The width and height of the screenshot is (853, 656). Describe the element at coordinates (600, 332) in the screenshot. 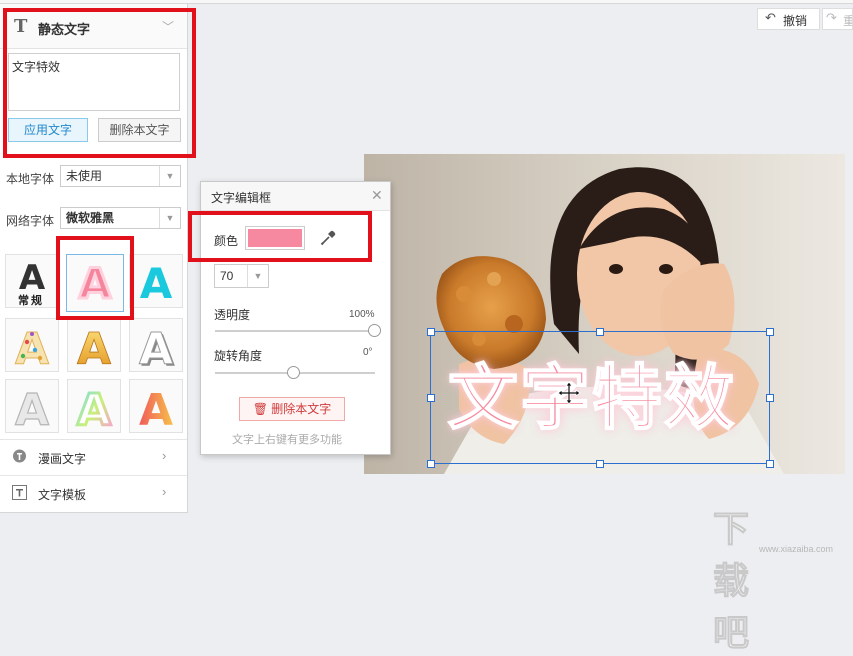

I see `resize-handle-tc` at that location.